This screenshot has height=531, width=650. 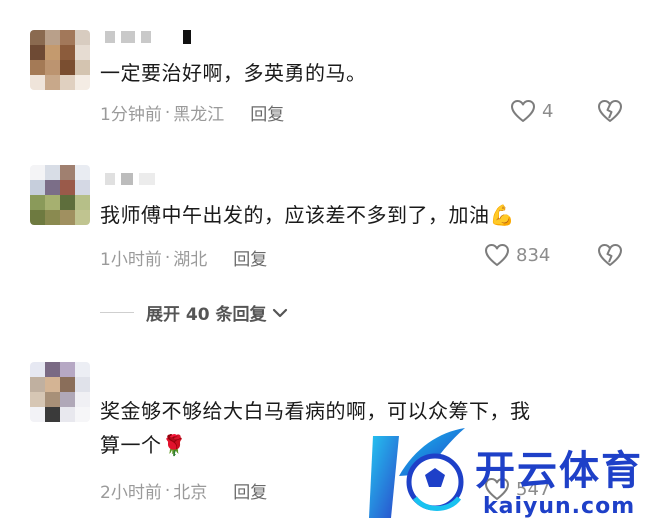 I want to click on like-button: 4, so click(x=531, y=111).